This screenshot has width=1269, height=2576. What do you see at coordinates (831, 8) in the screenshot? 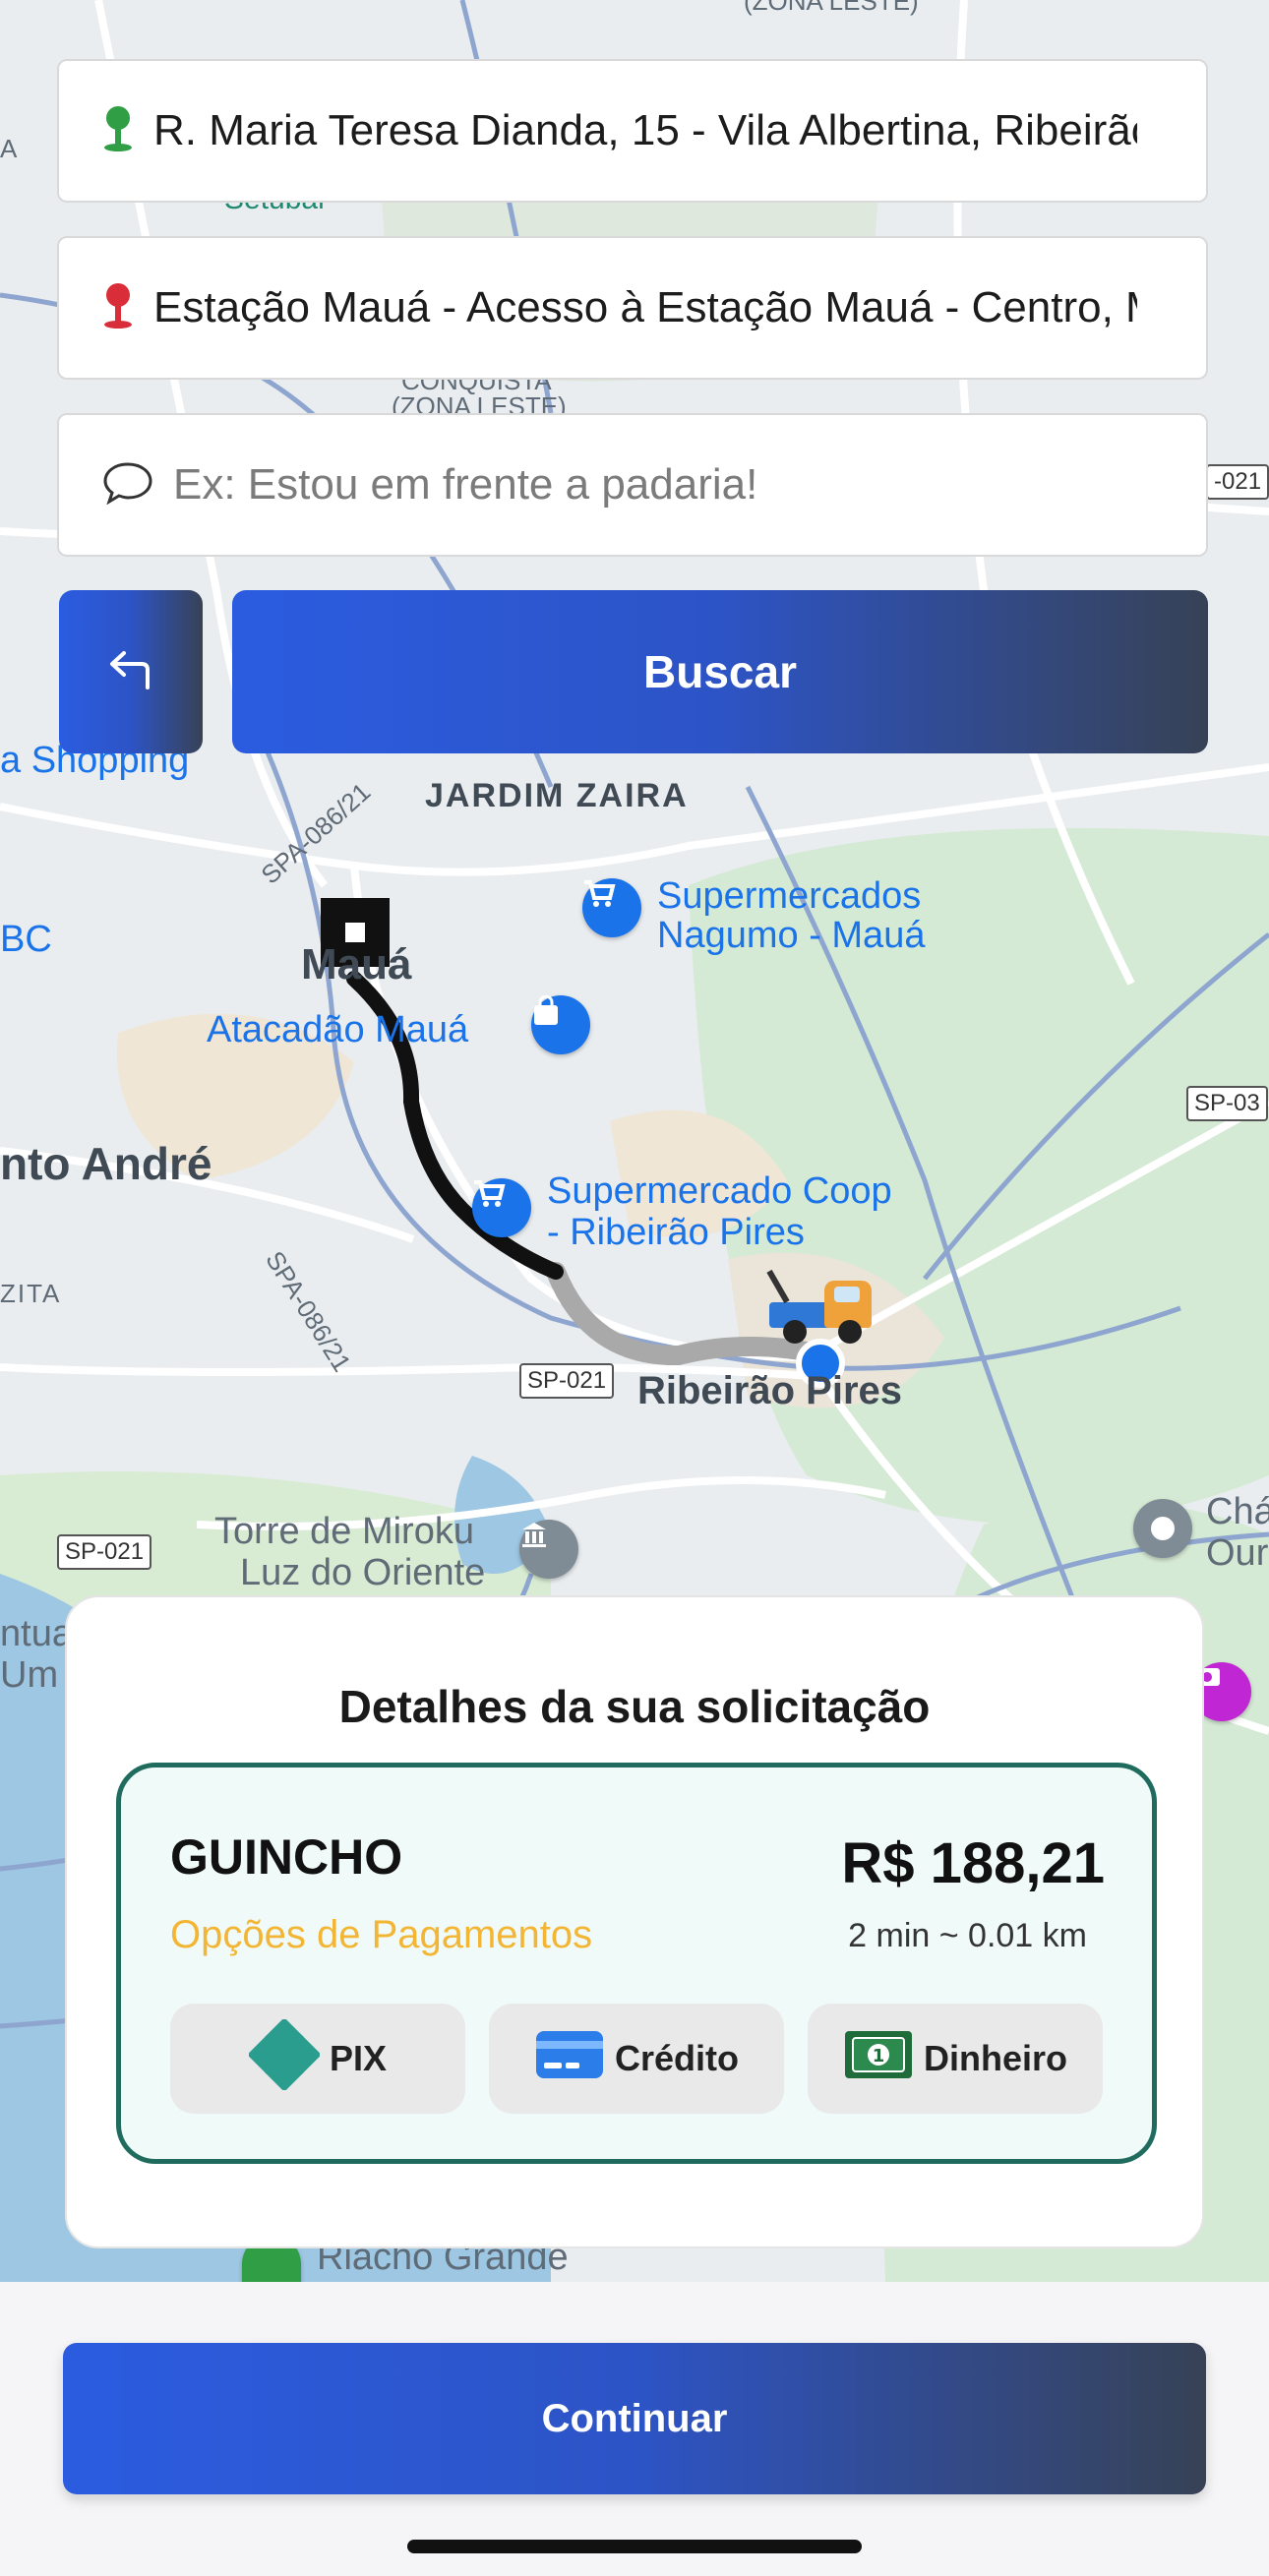
I see `map-label: (ZONA LESTE)` at bounding box center [831, 8].